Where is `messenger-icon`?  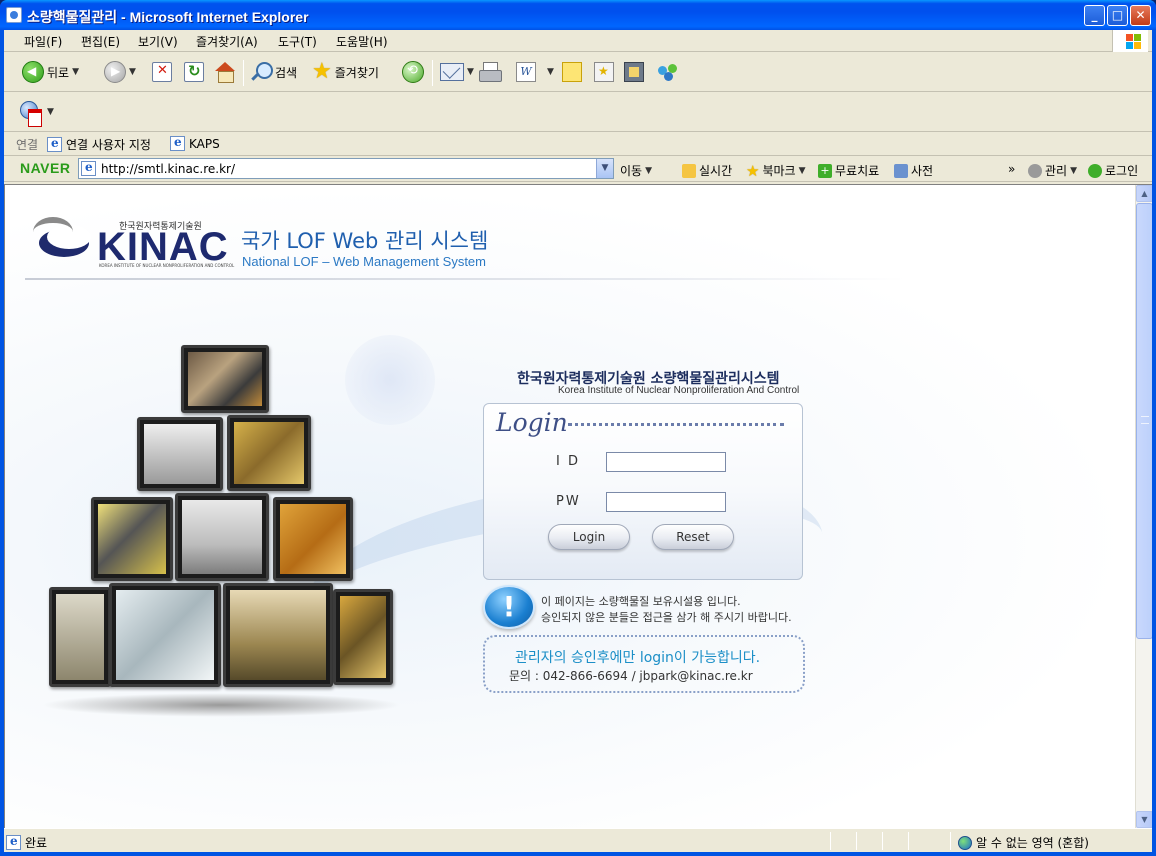
messenger-icon is located at coordinates (668, 72).